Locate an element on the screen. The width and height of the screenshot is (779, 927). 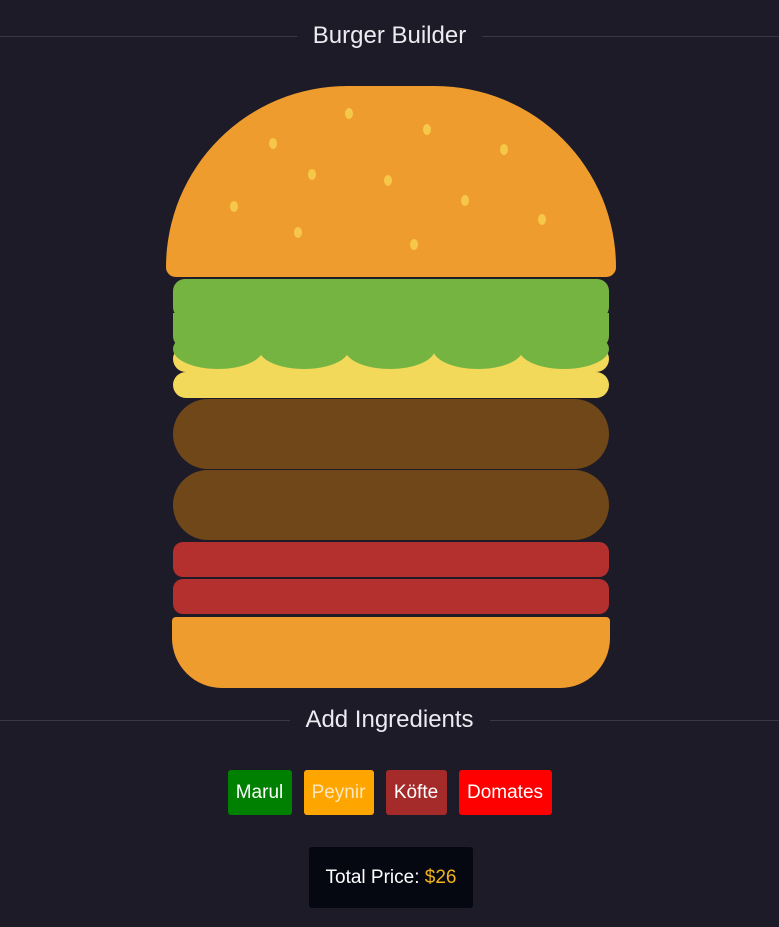
ingredient-buttons: Marul Peynir Köfte Domates is located at coordinates (389, 792).